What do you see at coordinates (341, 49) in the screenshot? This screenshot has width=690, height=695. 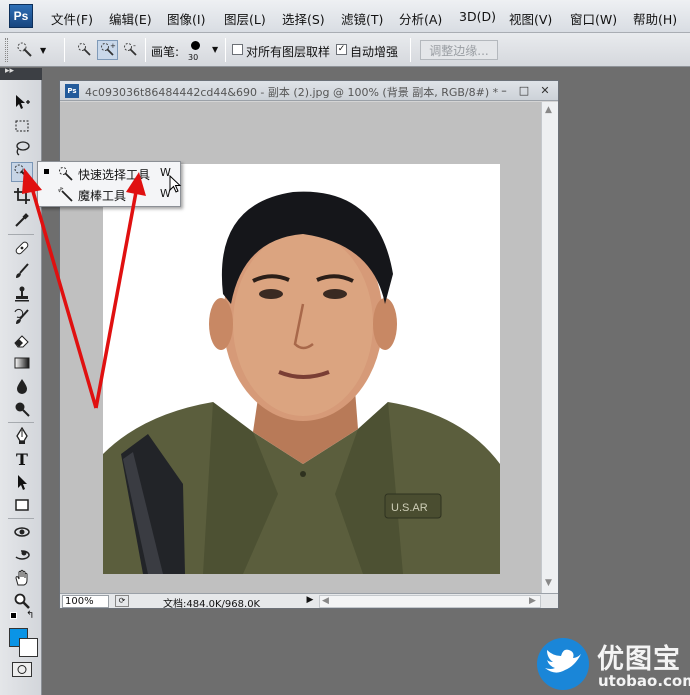 I see `auto-enhance-checkbox: ✓` at bounding box center [341, 49].